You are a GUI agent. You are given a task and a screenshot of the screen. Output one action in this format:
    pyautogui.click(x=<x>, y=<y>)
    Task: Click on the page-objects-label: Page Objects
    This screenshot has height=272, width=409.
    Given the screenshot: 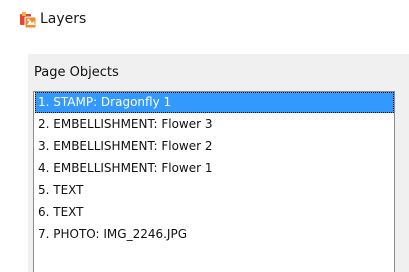 What is the action you would take?
    pyautogui.click(x=76, y=72)
    